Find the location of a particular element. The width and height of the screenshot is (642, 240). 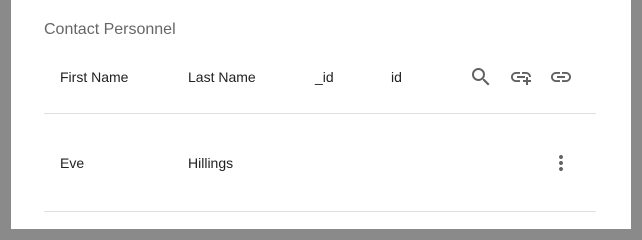

cell-first-name: Eve is located at coordinates (72, 163).